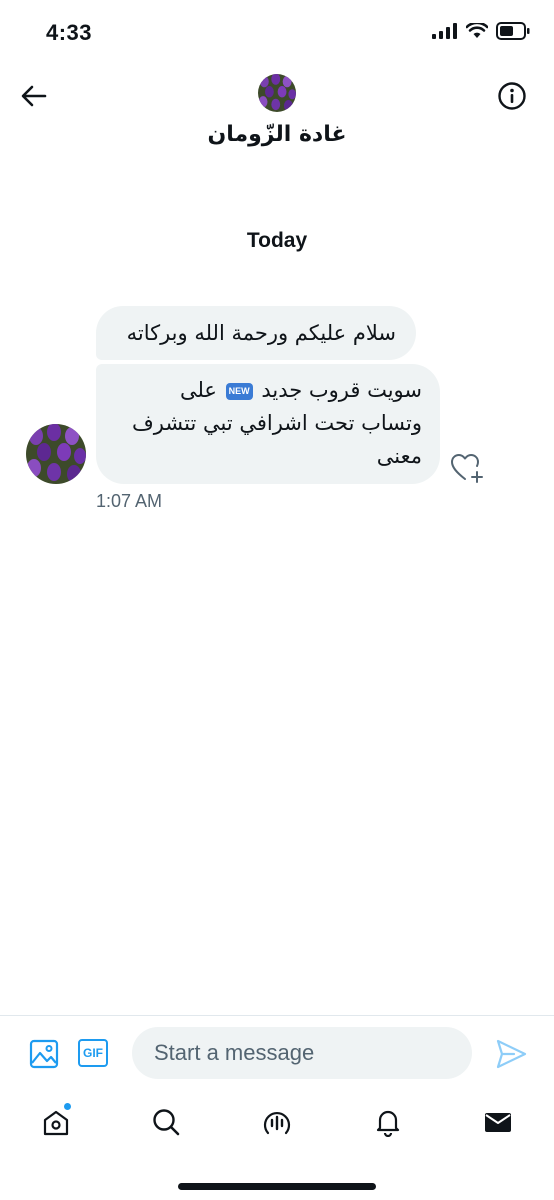  I want to click on message-bubble: سلام عليكم ورحمة الله وبركاته, so click(256, 333).